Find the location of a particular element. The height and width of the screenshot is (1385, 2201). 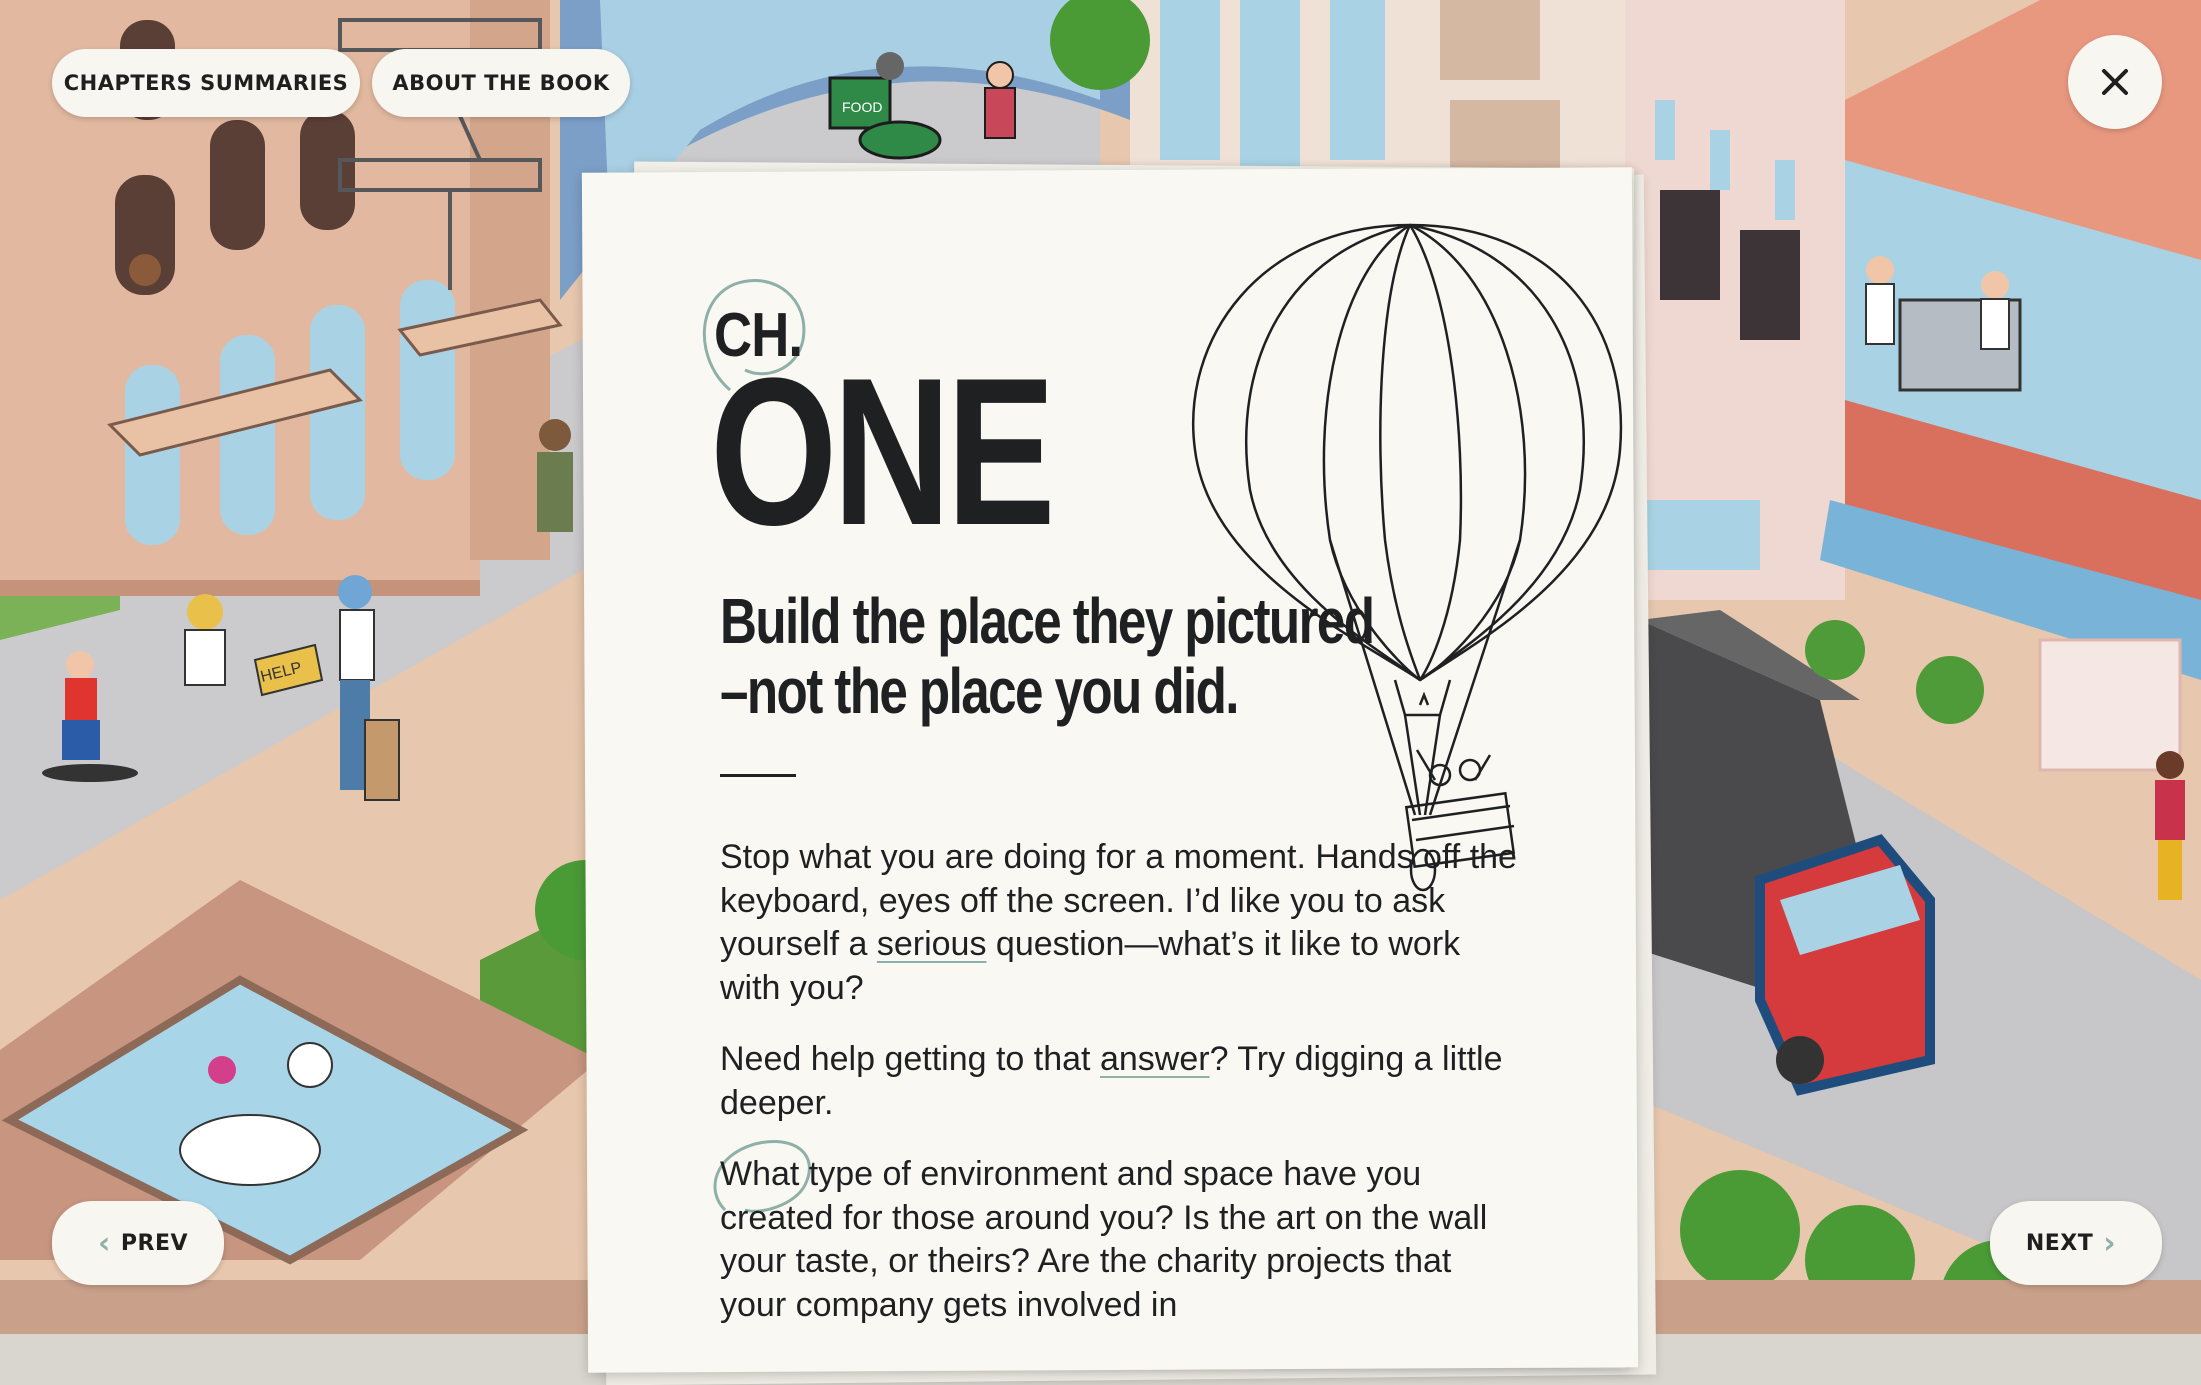

chapters-summaries-label: CHAPTERS SUMMARIES is located at coordinates (206, 83).